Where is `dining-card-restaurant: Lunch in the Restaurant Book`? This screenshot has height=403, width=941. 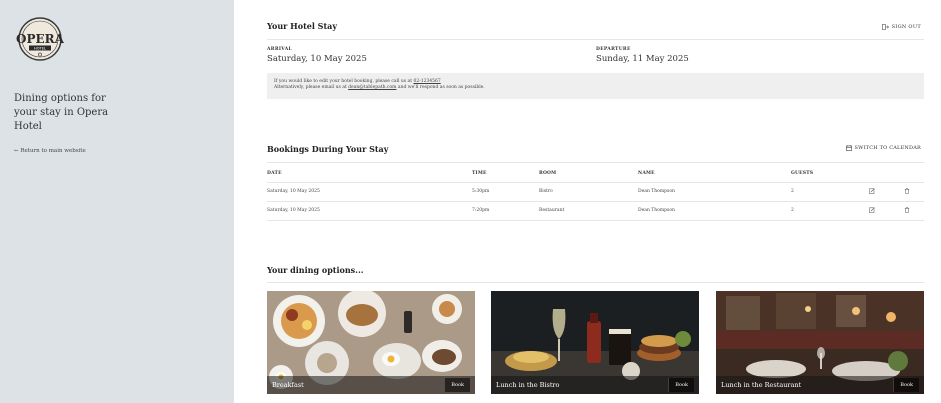 dining-card-restaurant: Lunch in the Restaurant Book is located at coordinates (820, 342).